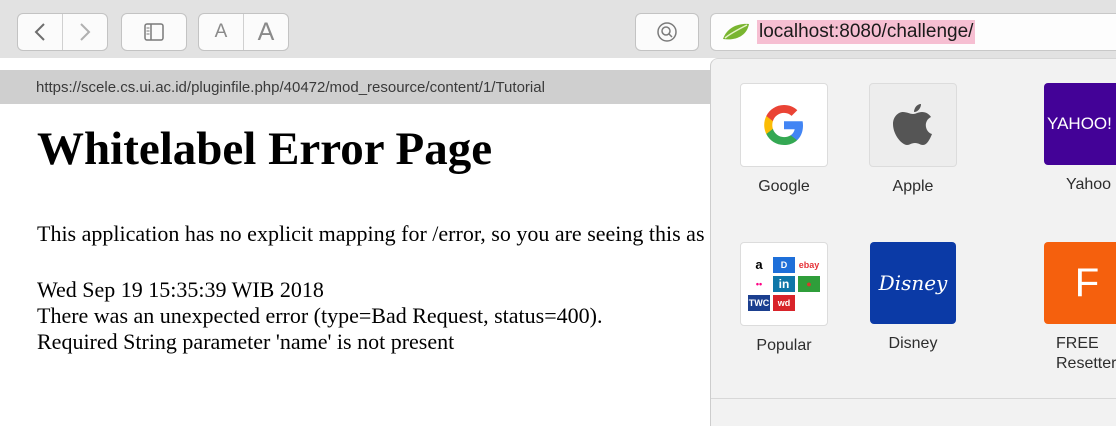  What do you see at coordinates (913, 283) in the screenshot?
I see `disney-icon: Disney` at bounding box center [913, 283].